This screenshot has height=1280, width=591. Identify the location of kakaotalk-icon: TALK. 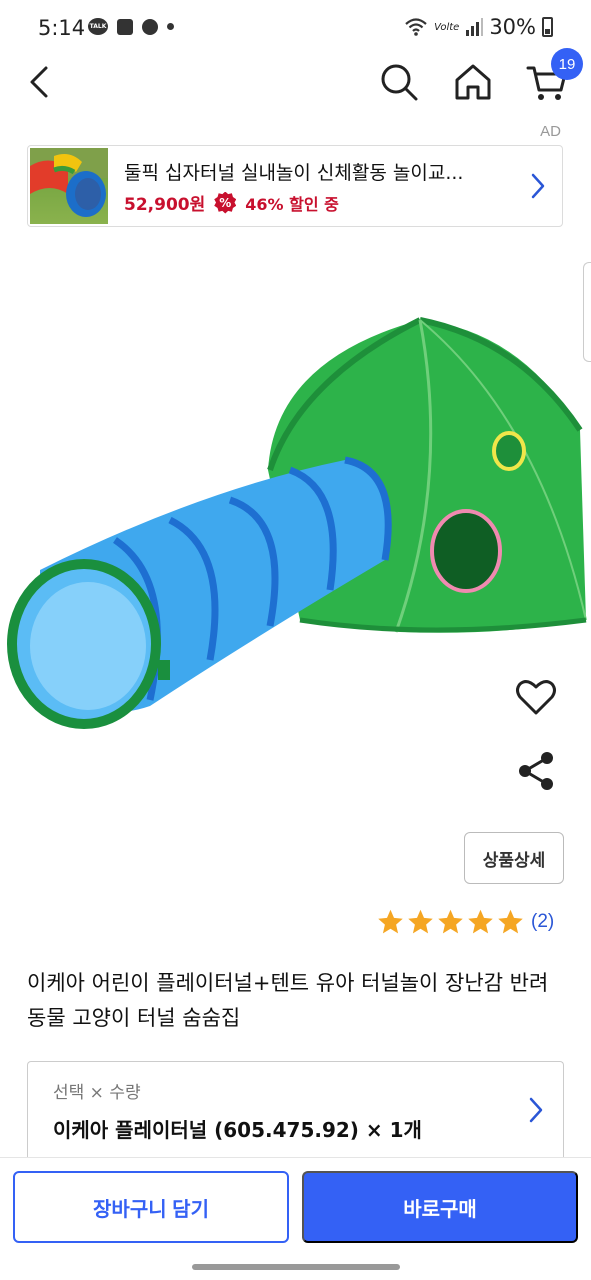
(98, 26).